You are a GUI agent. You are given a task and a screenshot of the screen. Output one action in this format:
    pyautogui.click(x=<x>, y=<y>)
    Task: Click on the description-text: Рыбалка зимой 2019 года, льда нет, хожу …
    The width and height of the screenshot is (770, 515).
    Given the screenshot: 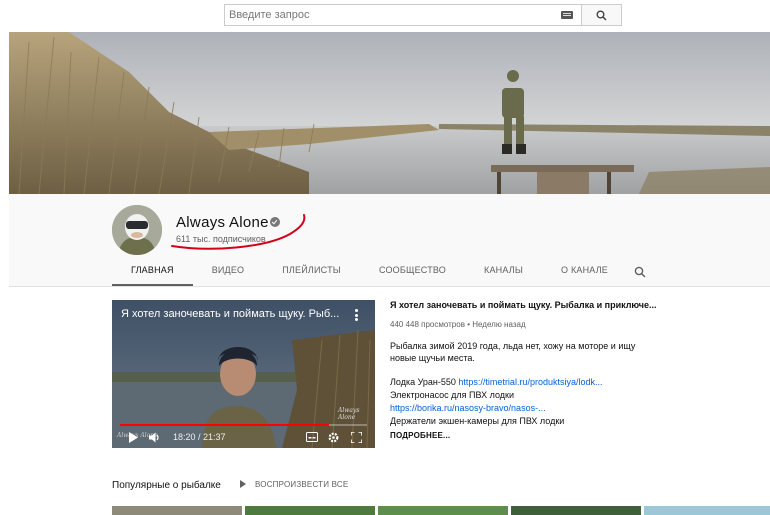 What is the action you would take?
    pyautogui.click(x=513, y=352)
    